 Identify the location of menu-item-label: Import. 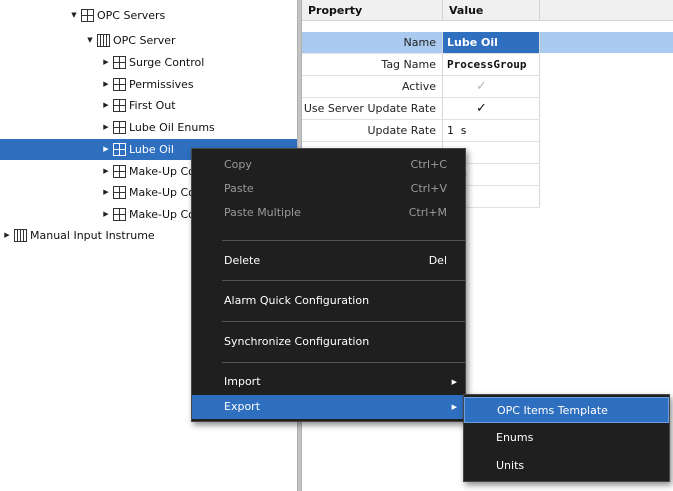
(242, 381).